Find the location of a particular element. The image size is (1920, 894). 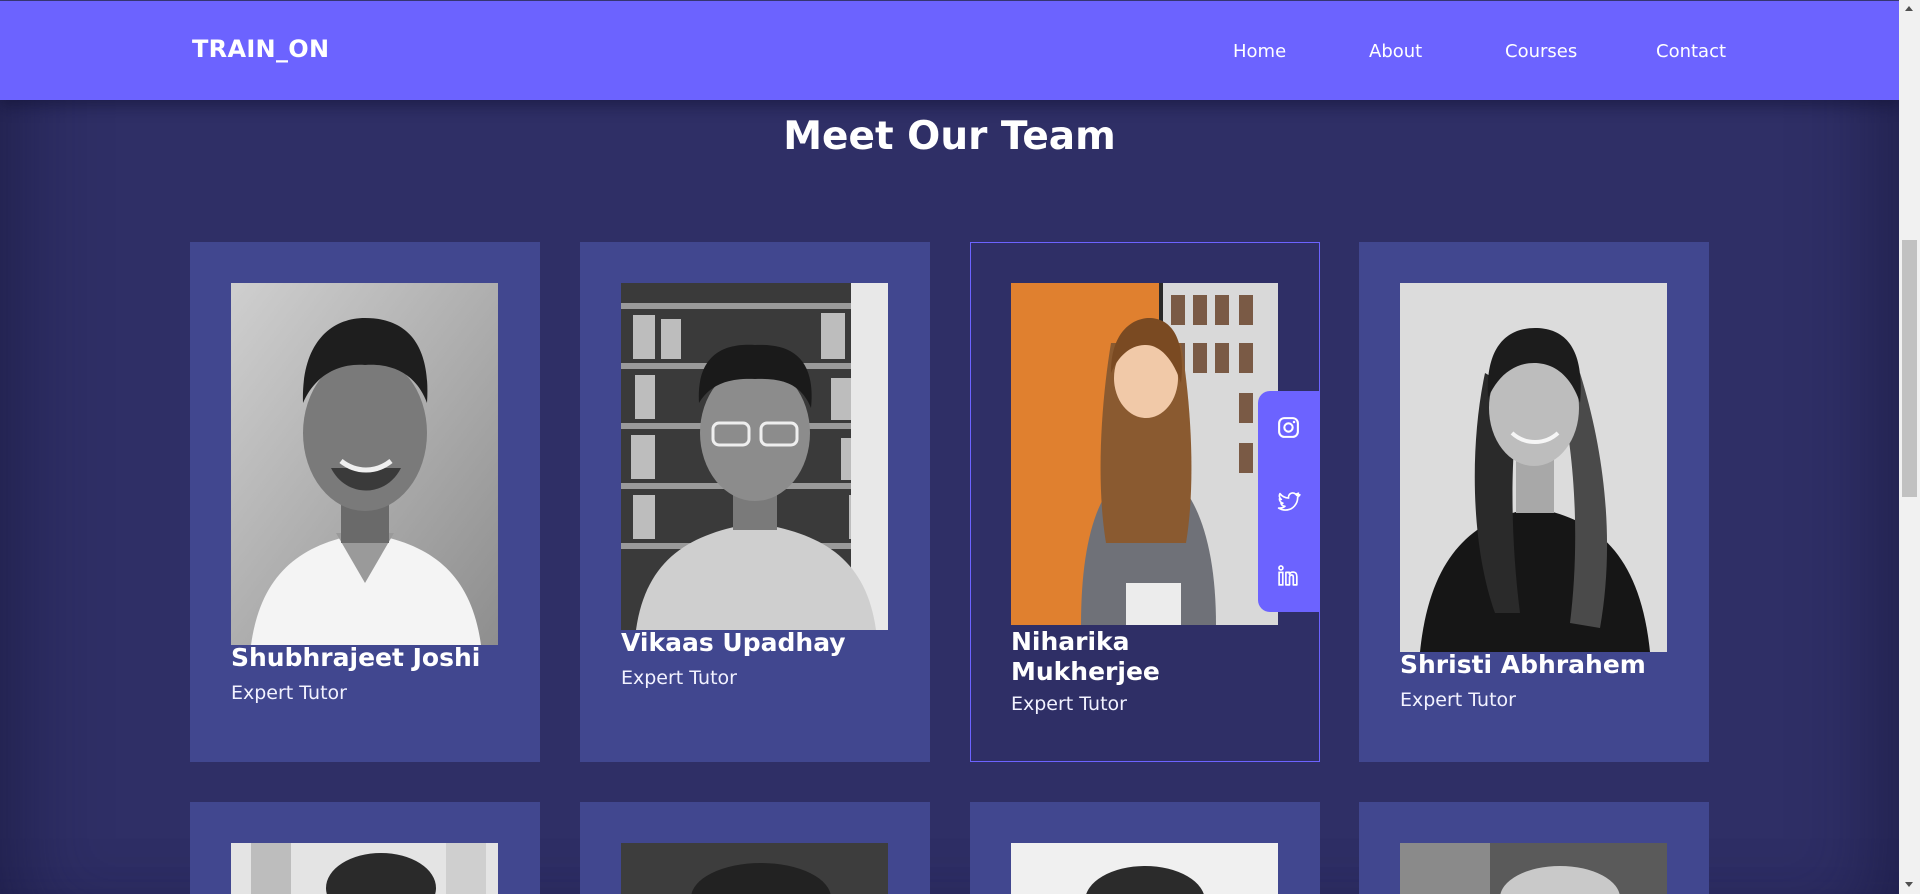

team-card: Shristi Abhrahem Expert Tutor is located at coordinates (1534, 502).